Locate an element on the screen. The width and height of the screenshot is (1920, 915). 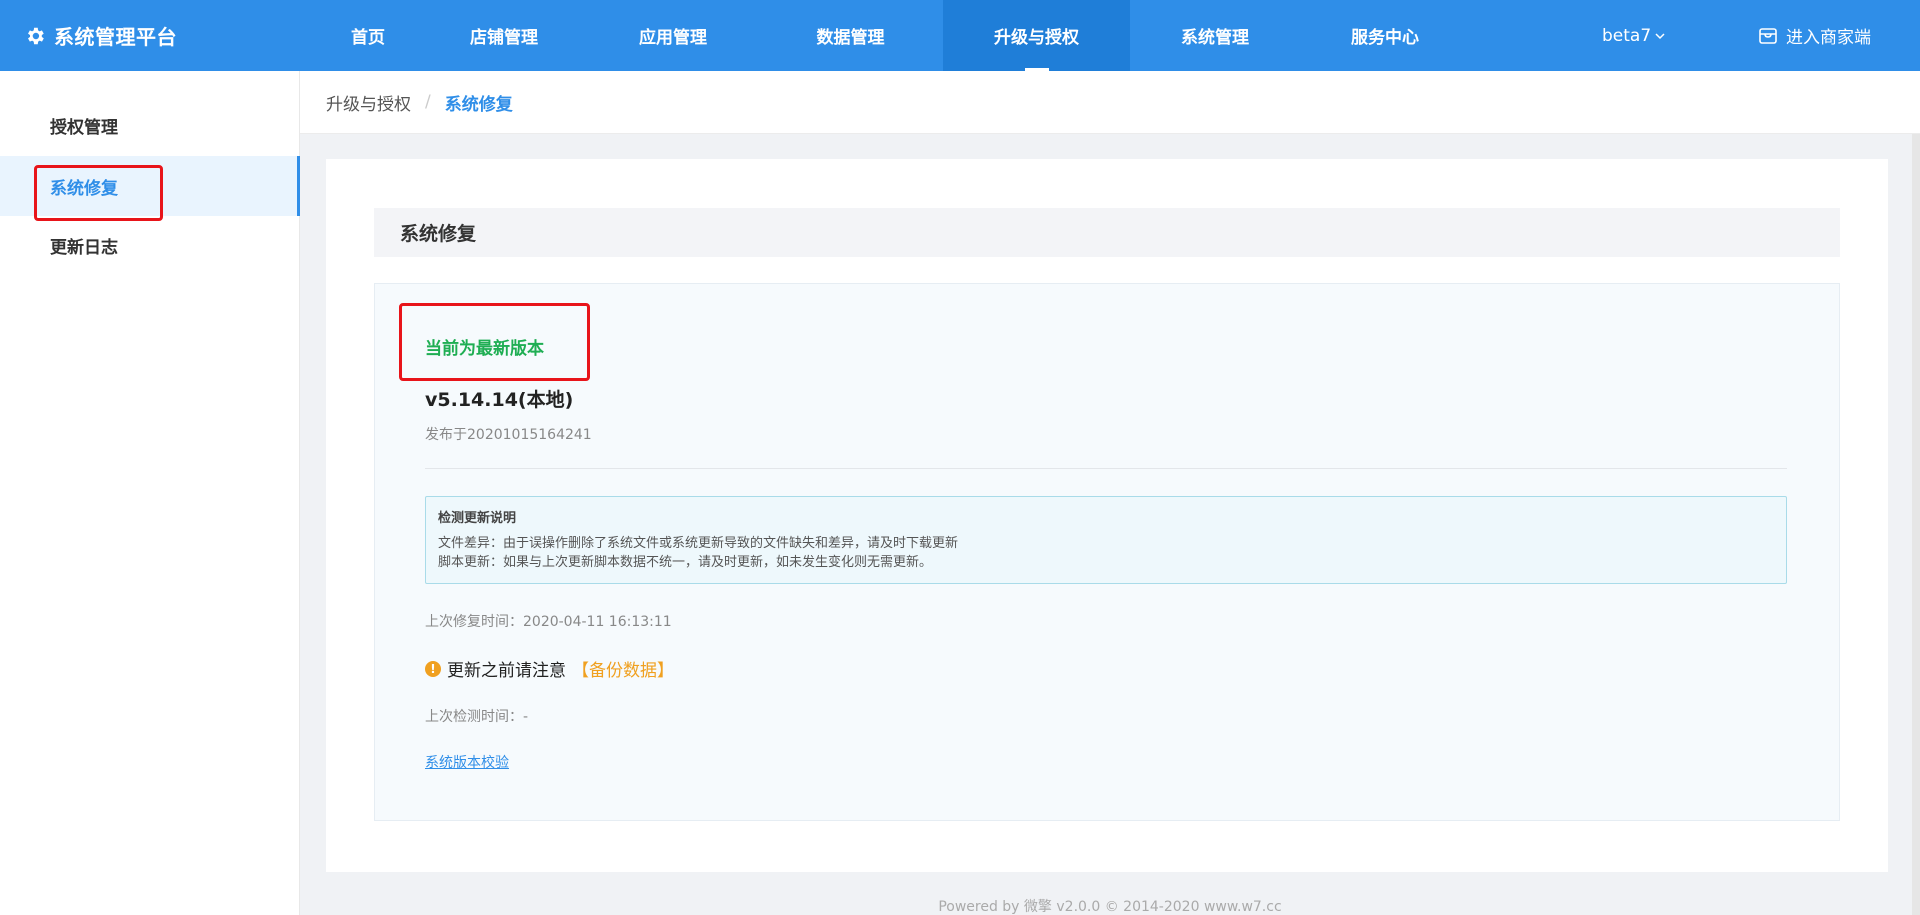
page-scrollbar is located at coordinates (1916, 524).